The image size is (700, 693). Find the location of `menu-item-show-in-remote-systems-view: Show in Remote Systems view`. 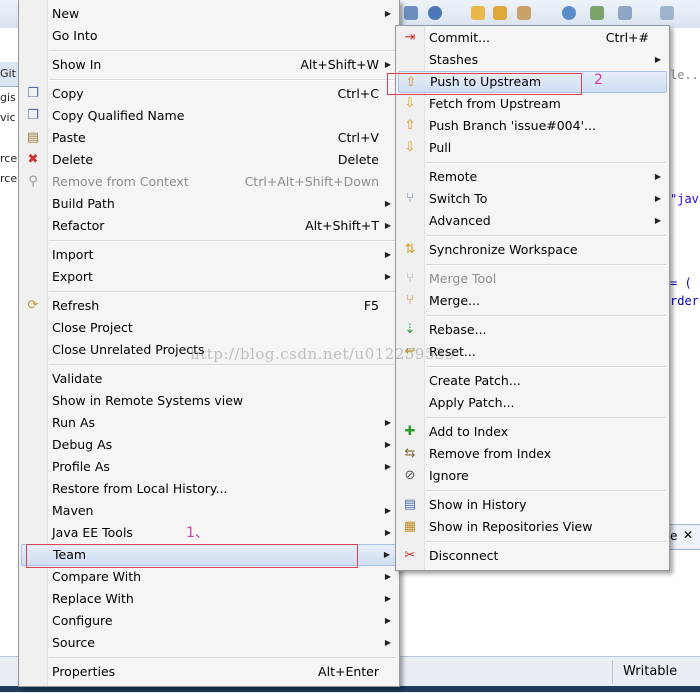

menu-item-show-in-remote-systems-view: Show in Remote Systems view is located at coordinates (209, 401).